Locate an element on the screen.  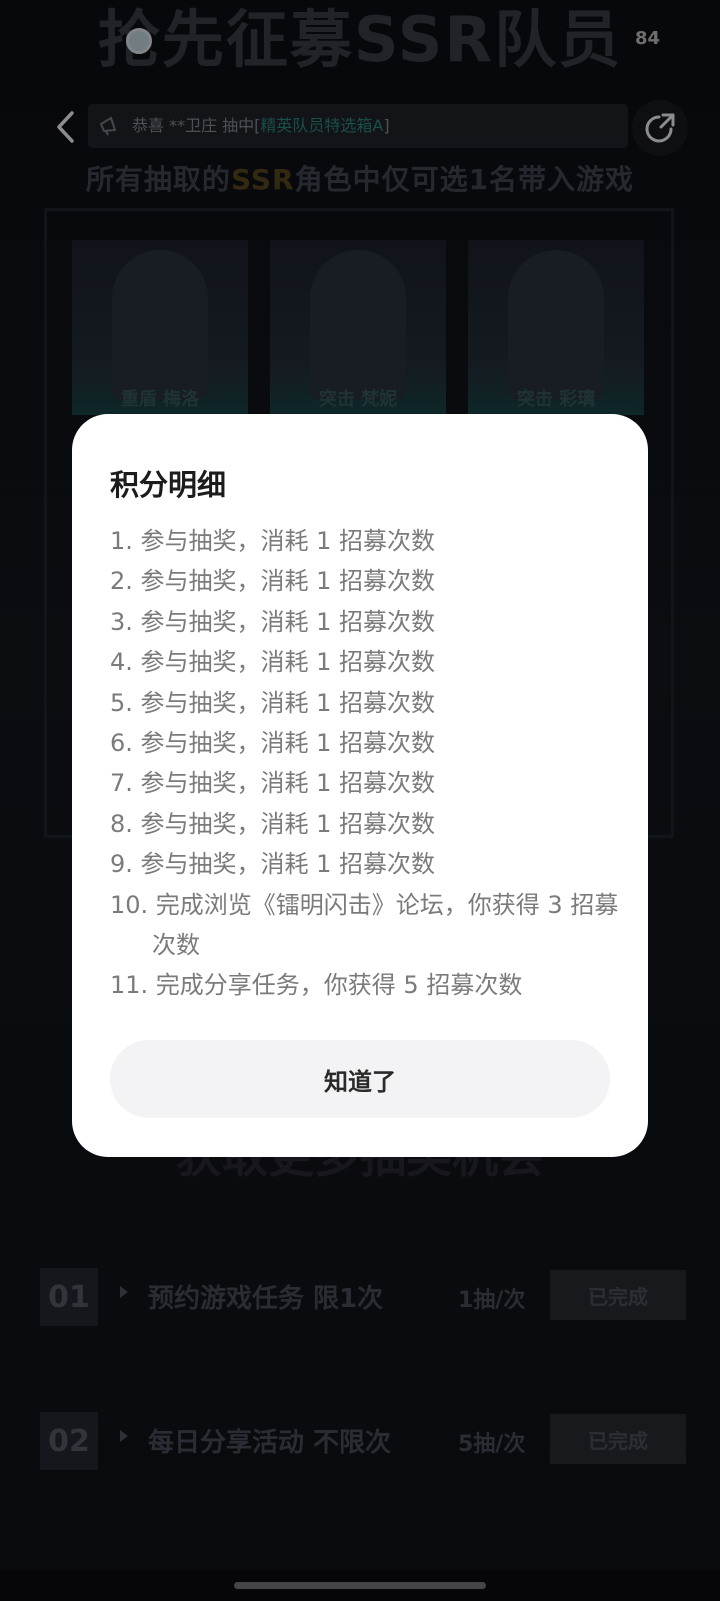
list-item: 6. 参与抽奖，消耗 1 招募次数 is located at coordinates (273, 743).